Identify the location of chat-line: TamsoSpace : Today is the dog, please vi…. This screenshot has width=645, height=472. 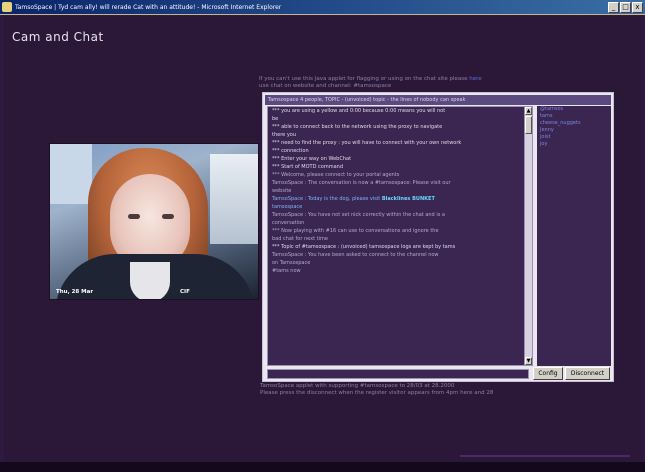
(353, 199).